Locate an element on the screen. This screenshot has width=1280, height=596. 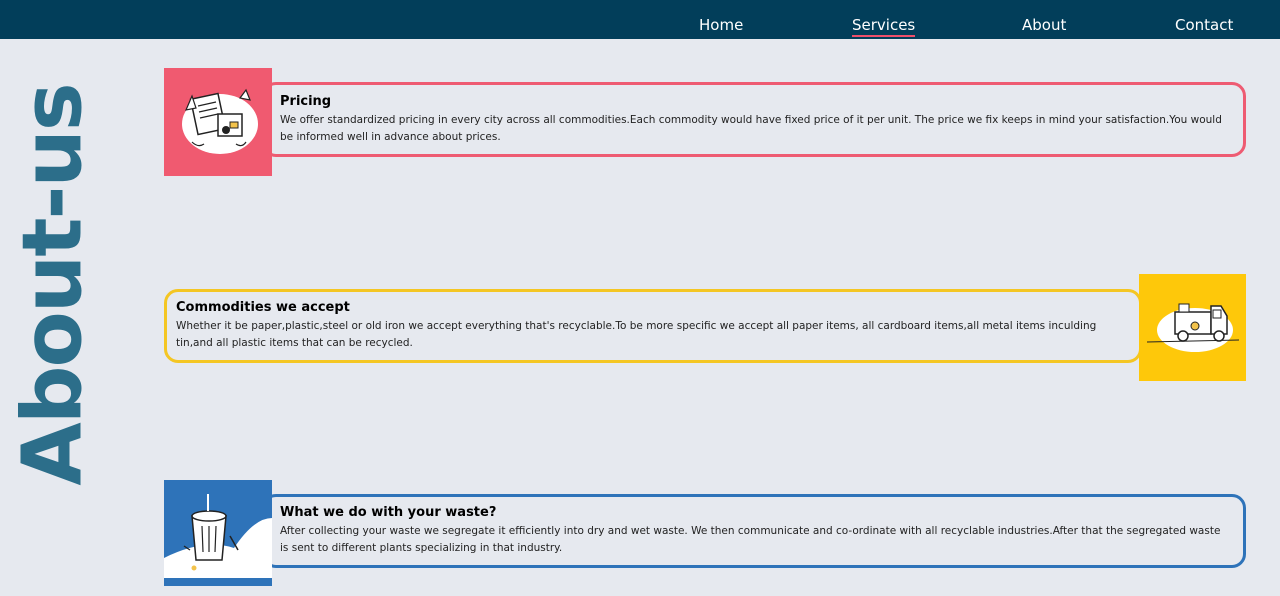
trash-bin-illustration-icon is located at coordinates (218, 533).